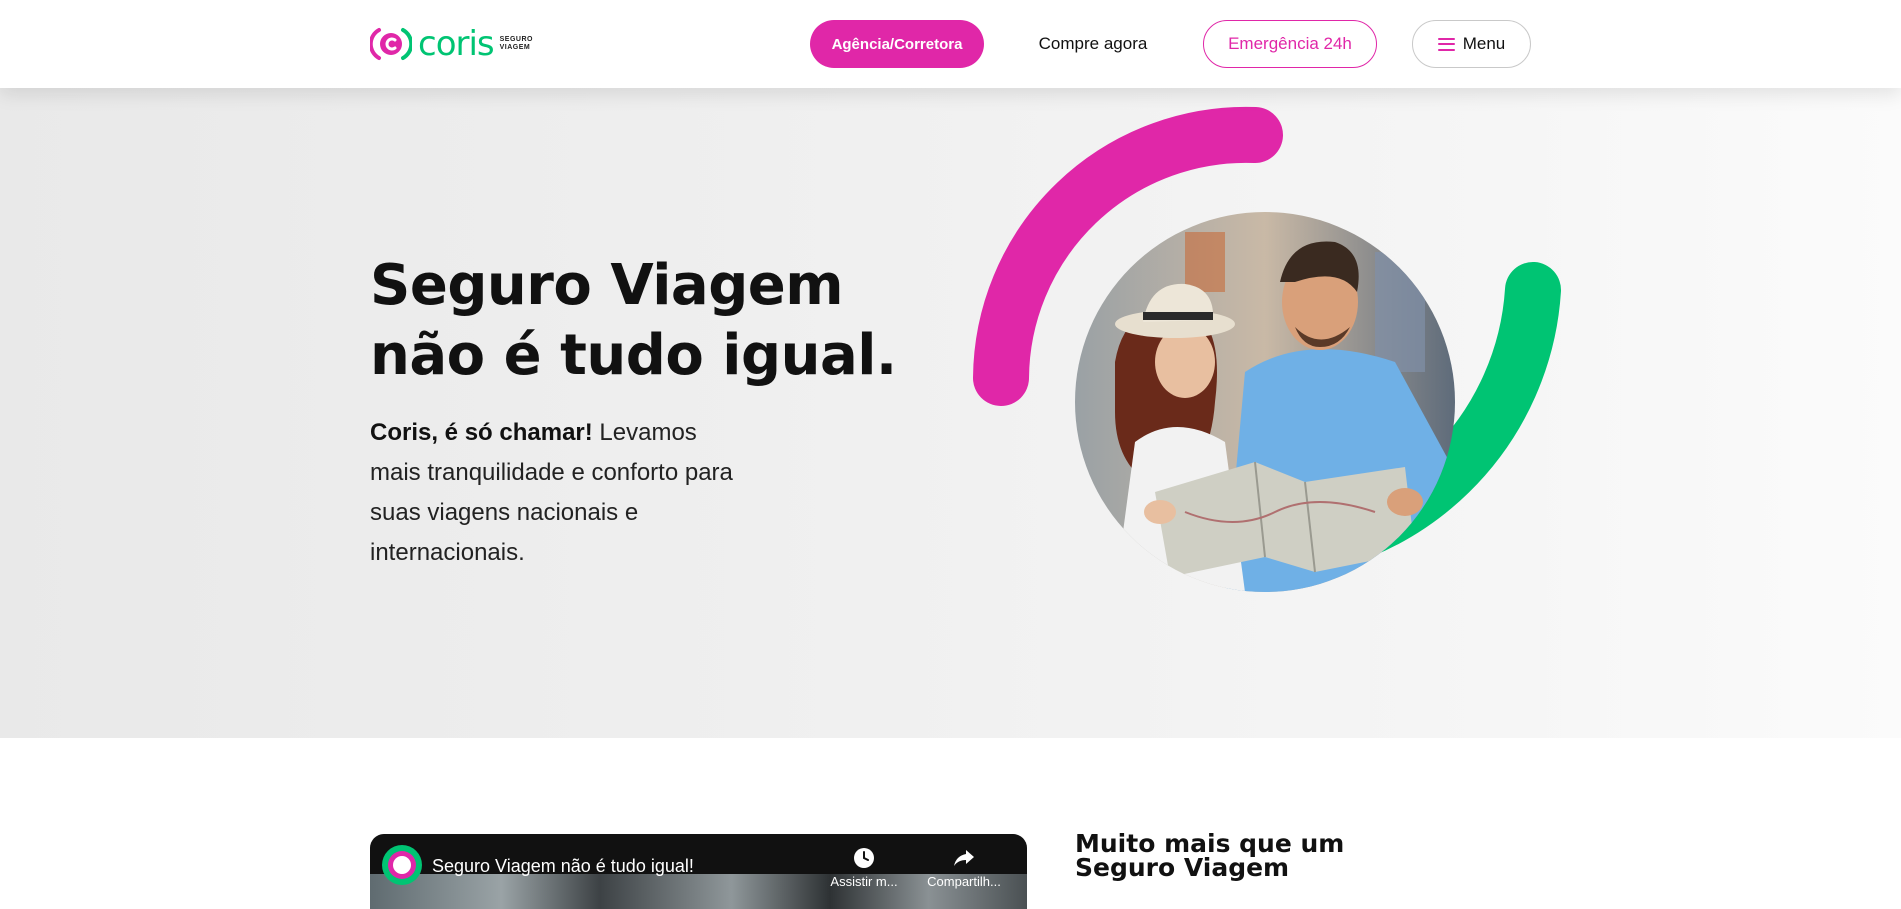 Image resolution: width=1901 pixels, height=909 pixels. What do you see at coordinates (864, 858) in the screenshot?
I see `clock-icon` at bounding box center [864, 858].